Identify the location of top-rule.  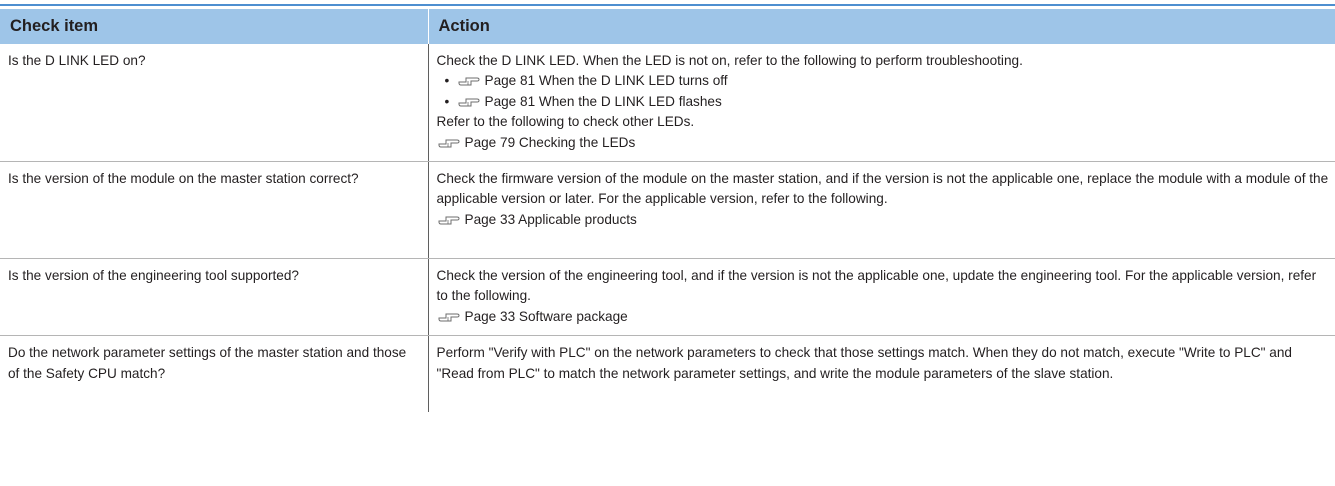
(667, 5).